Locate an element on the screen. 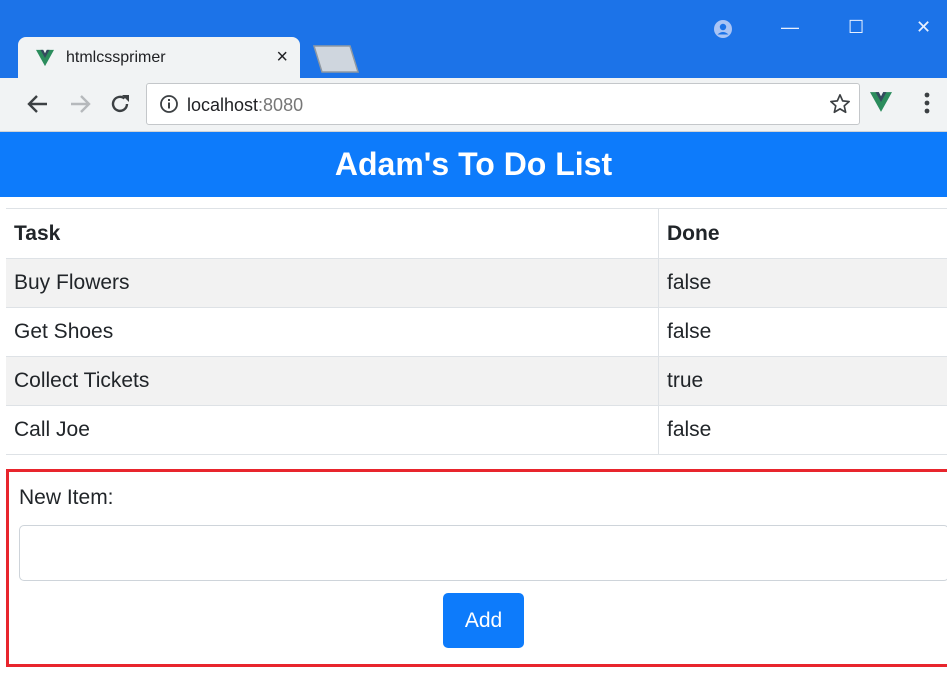 The image size is (947, 677). vue-extension-icon is located at coordinates (881, 102).